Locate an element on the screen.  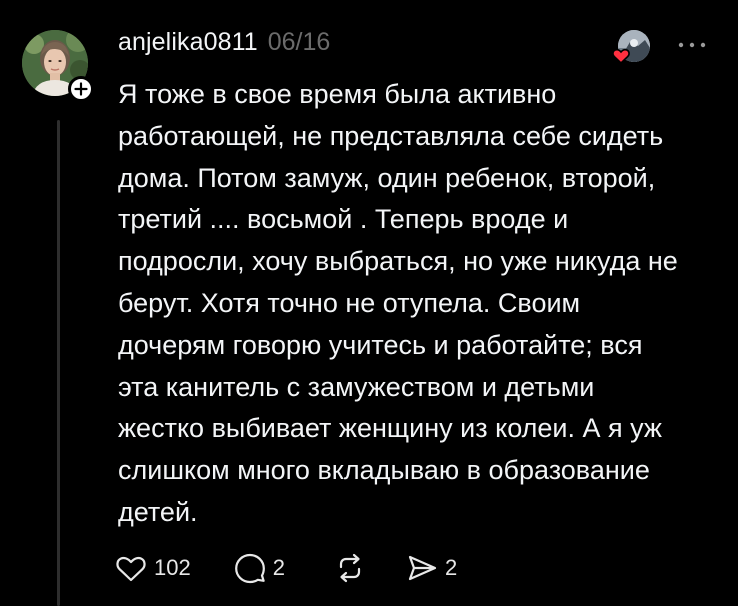
follow-button is located at coordinates (81, 89).